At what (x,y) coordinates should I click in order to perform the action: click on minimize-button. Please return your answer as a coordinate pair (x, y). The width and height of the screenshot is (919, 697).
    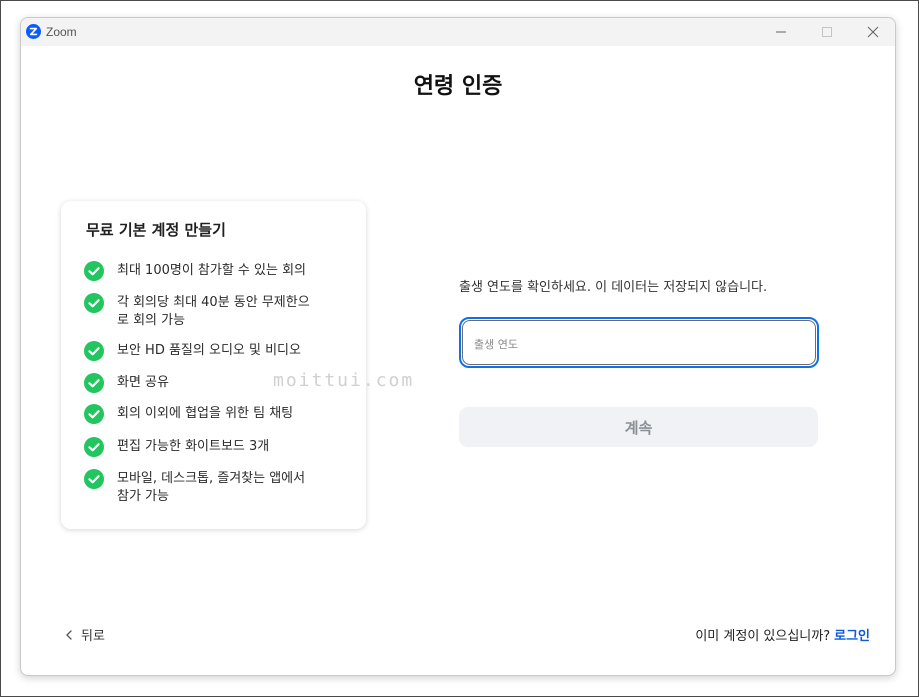
    Looking at the image, I should click on (781, 32).